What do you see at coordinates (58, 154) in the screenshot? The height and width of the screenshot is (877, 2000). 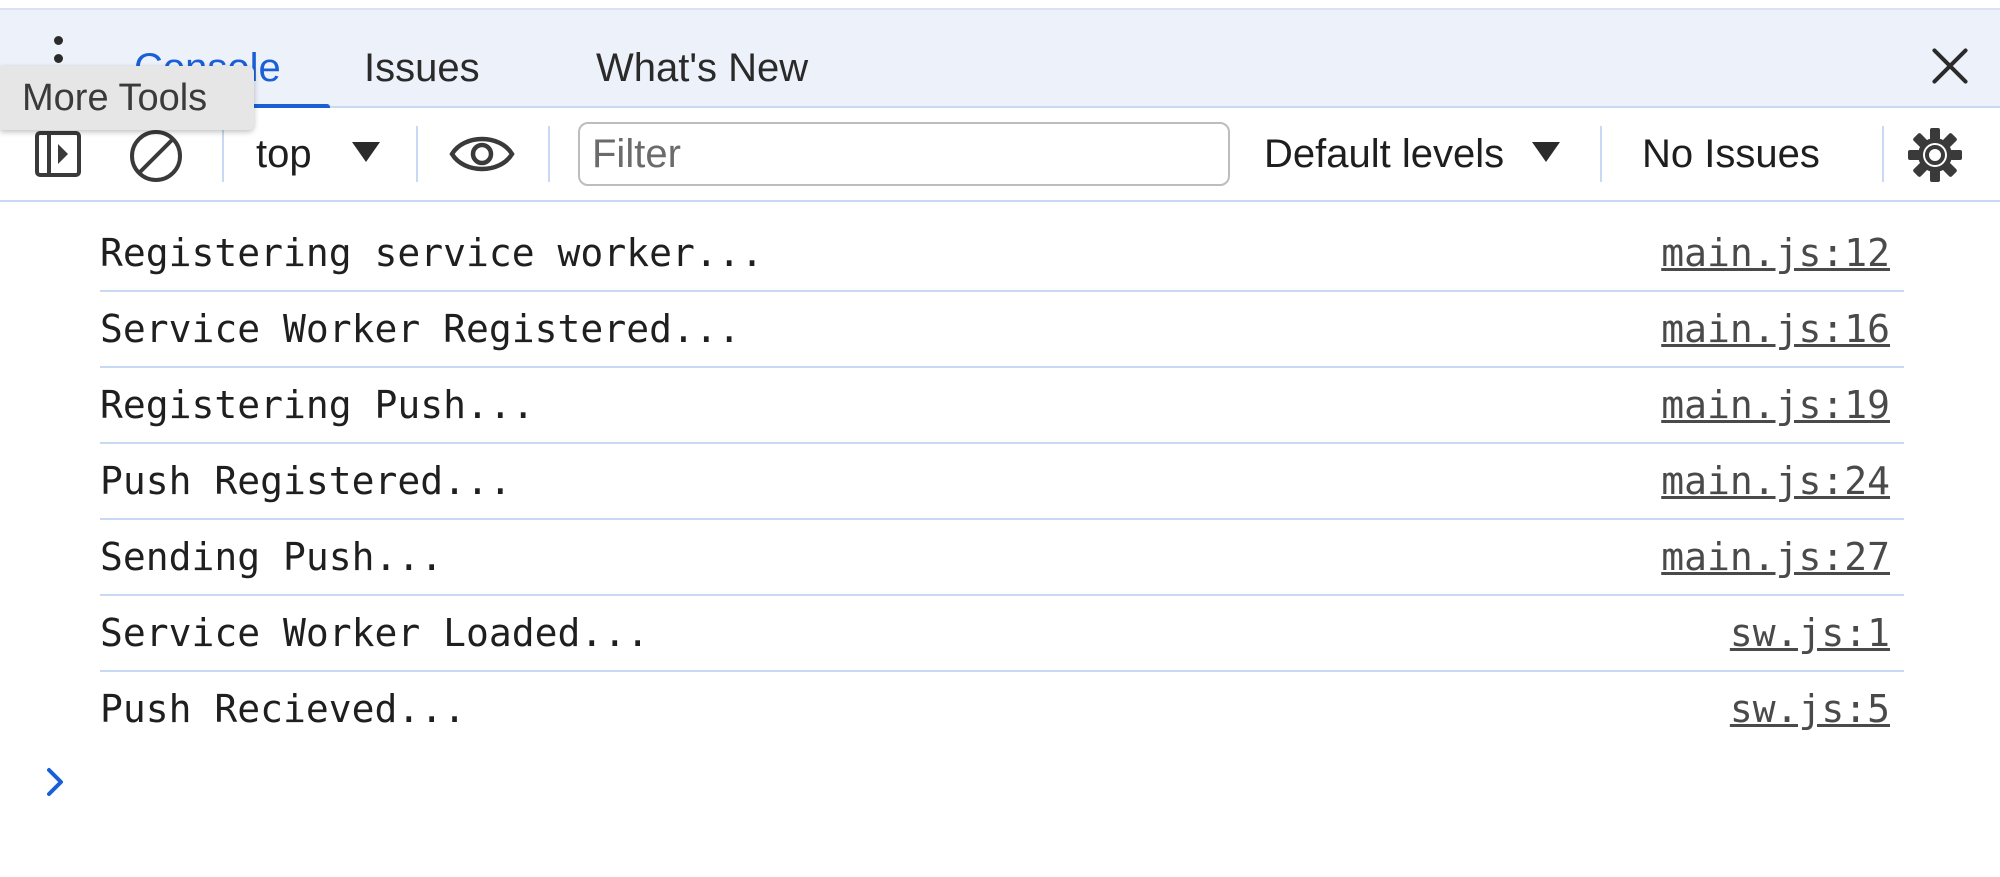 I see `sidebar-toggle-icon` at bounding box center [58, 154].